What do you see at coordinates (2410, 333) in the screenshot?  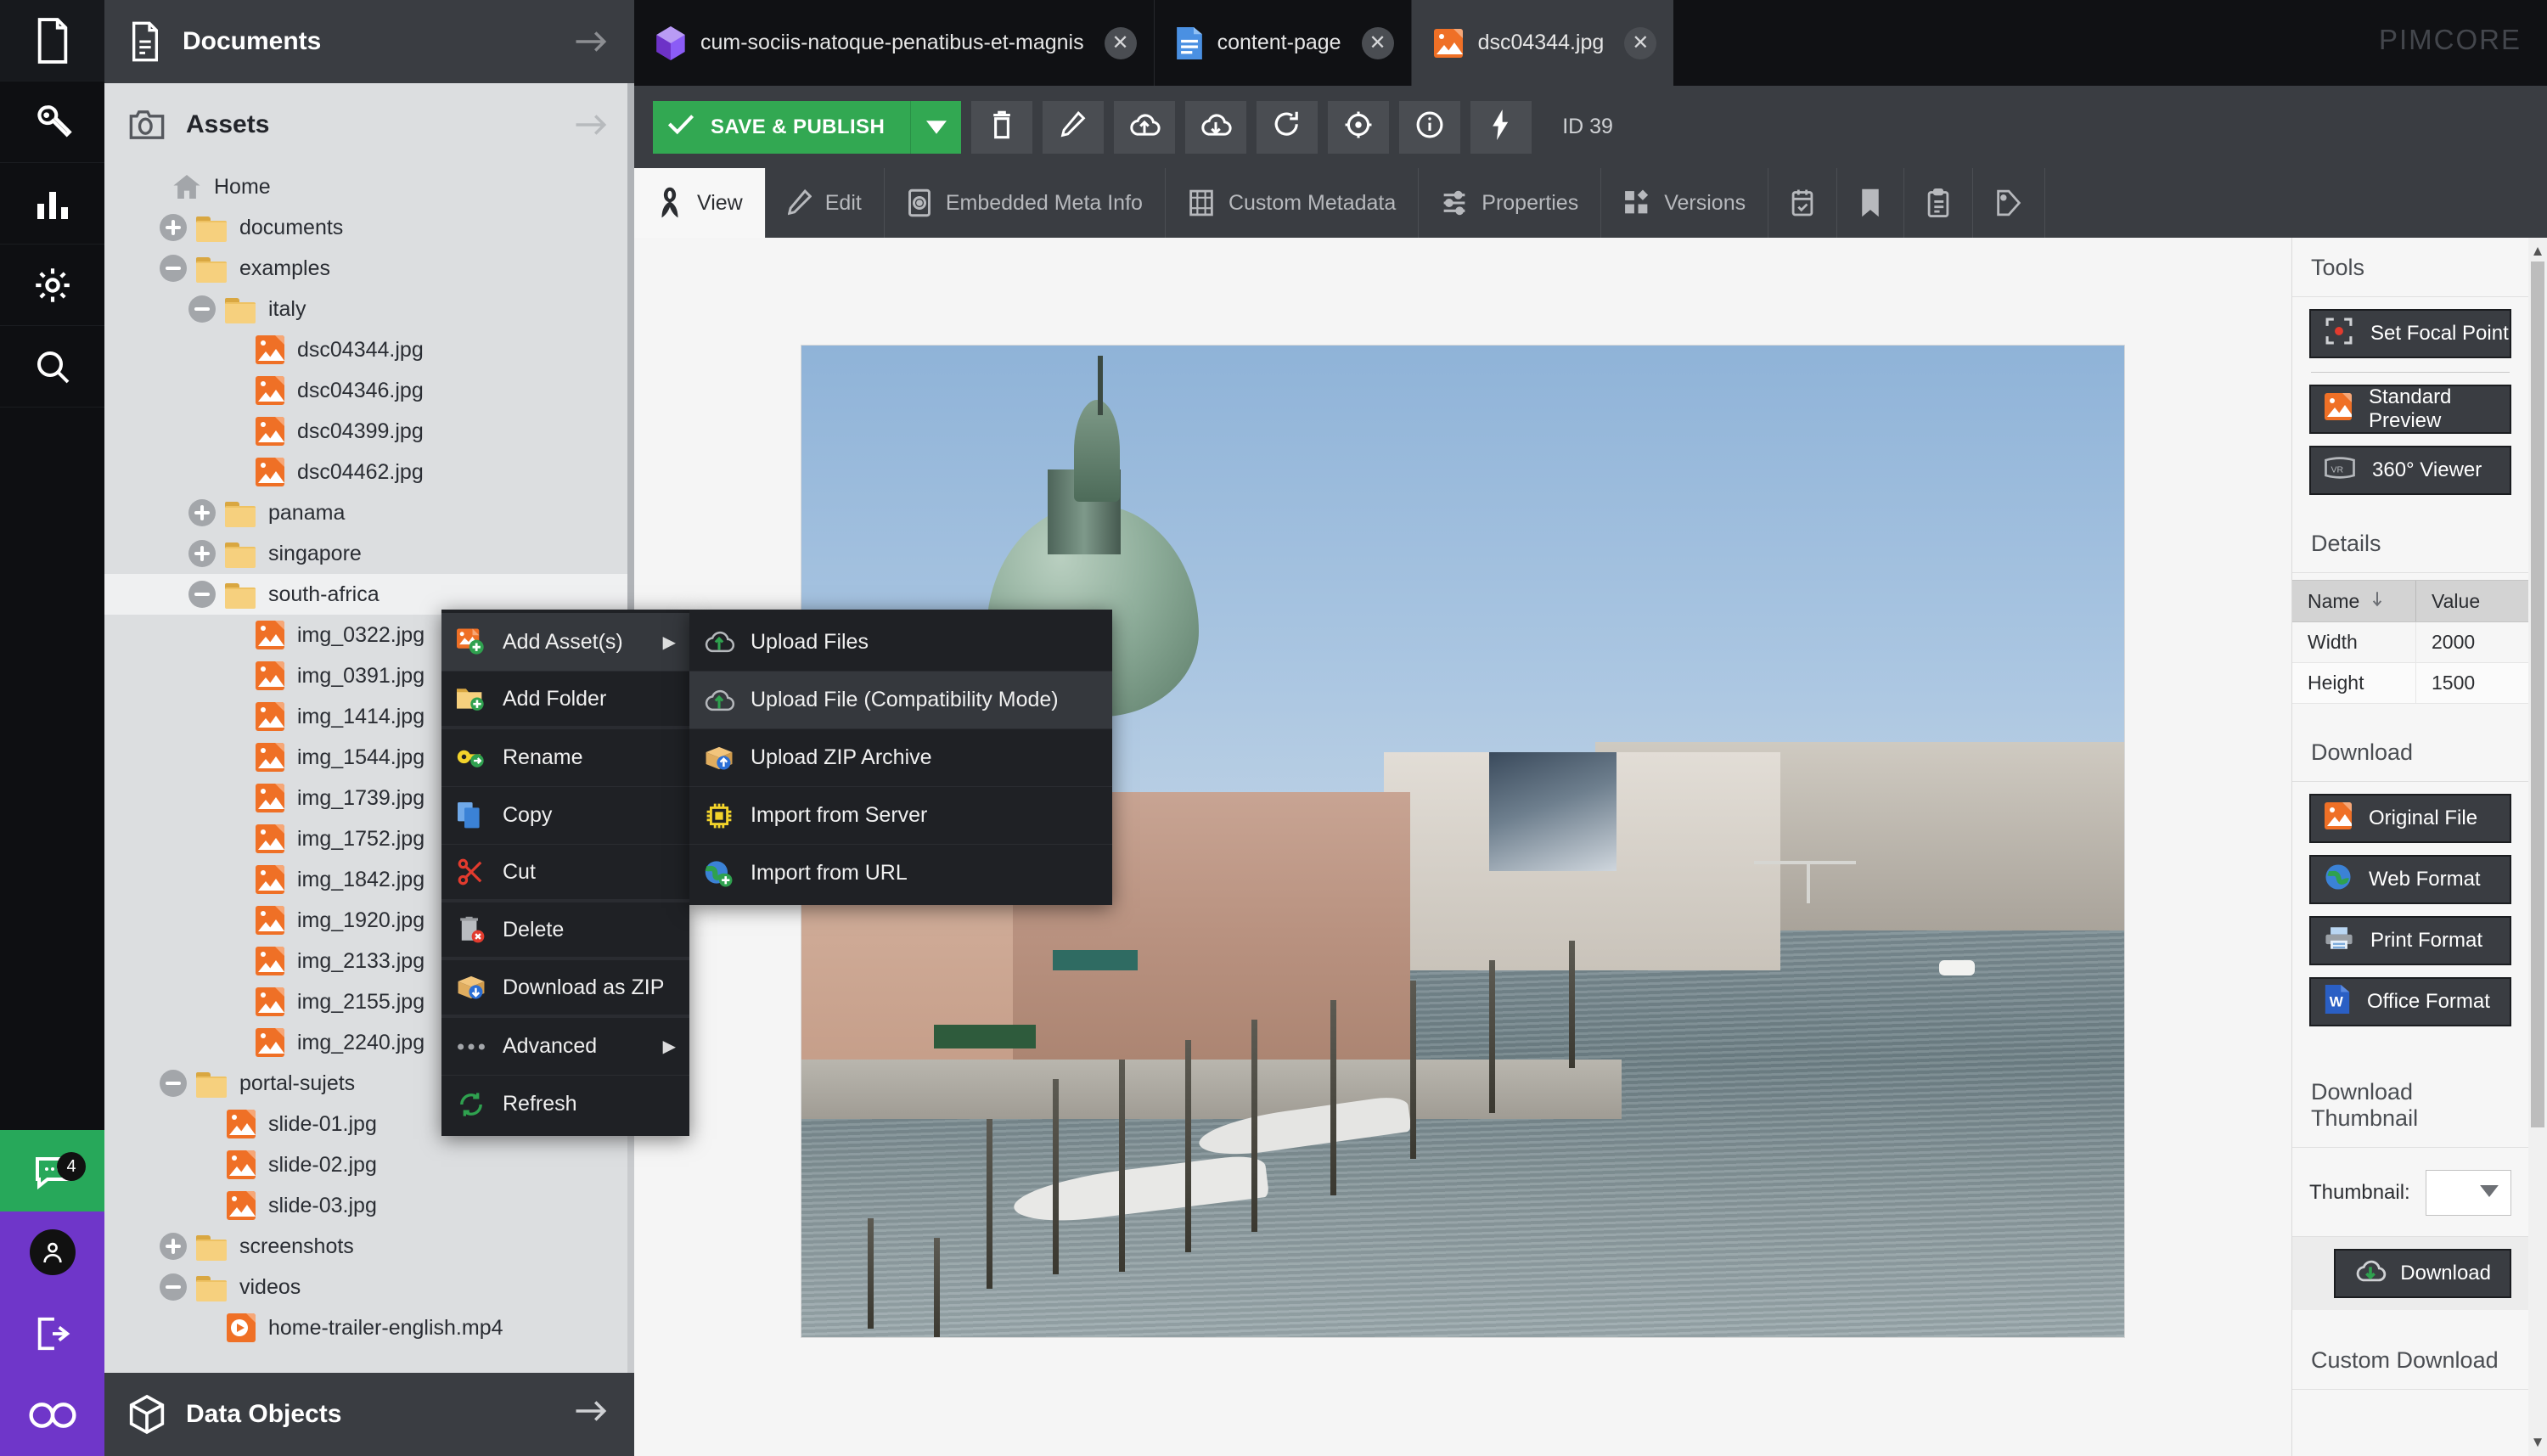 I see `set-focal-point-button: Set Focal Point` at bounding box center [2410, 333].